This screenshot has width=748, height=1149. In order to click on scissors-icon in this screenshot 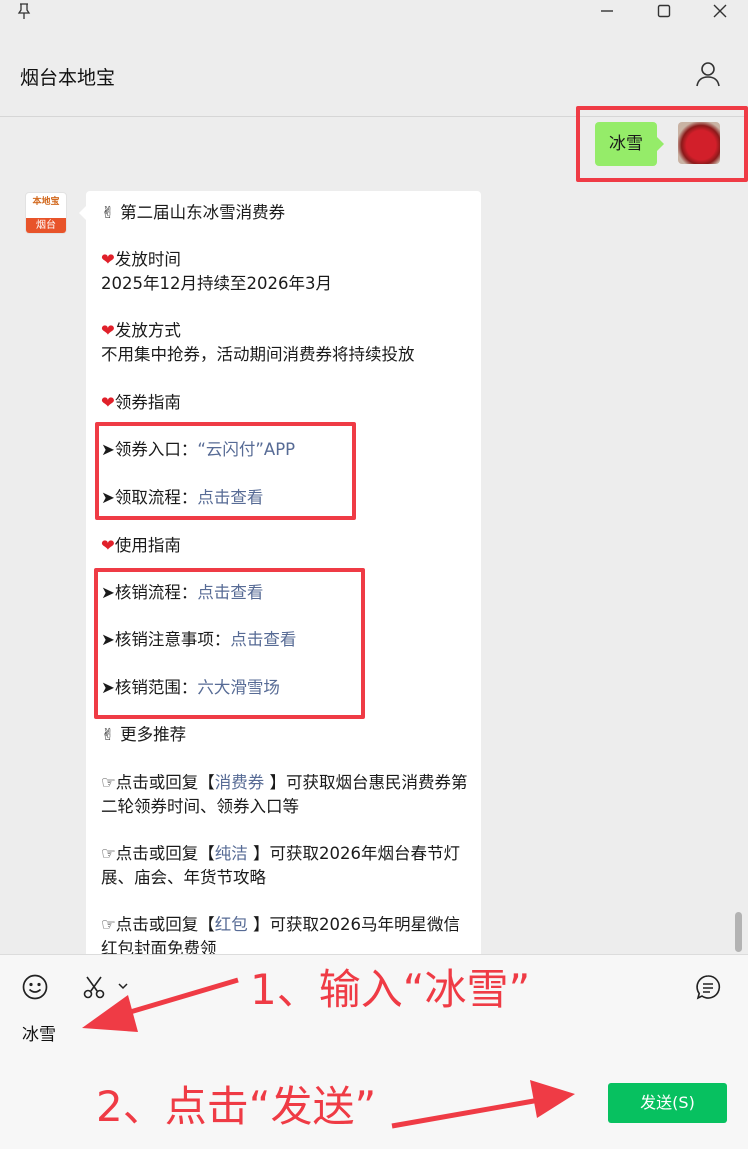, I will do `click(95, 987)`.